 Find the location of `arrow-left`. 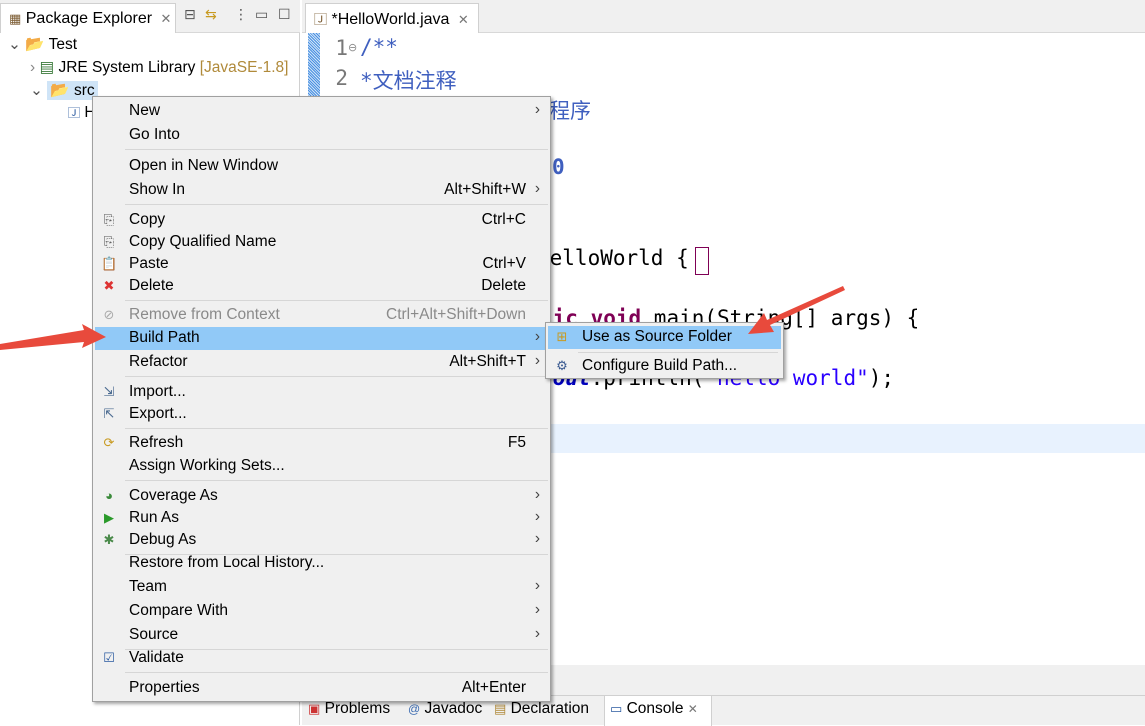

arrow-left is located at coordinates (53, 337).